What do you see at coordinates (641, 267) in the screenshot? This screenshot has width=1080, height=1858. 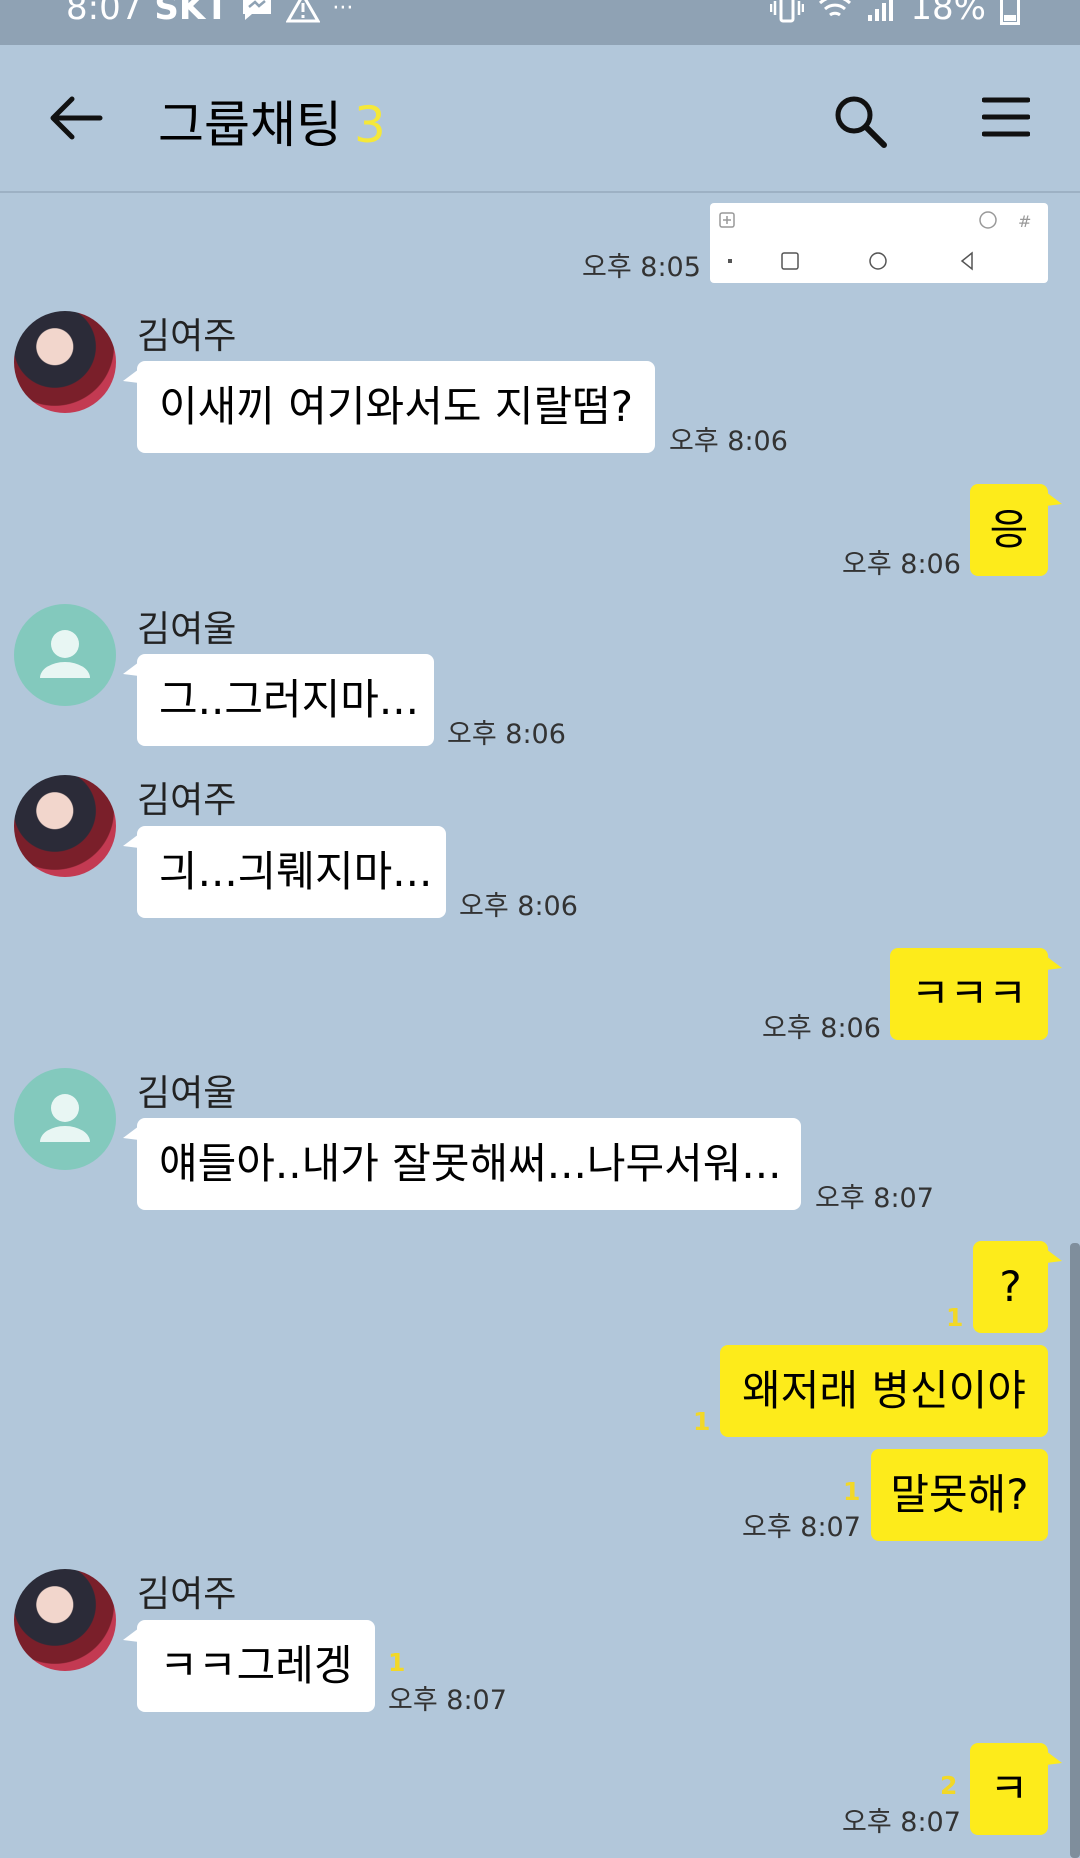 I see `message-time: 오후 8:05` at bounding box center [641, 267].